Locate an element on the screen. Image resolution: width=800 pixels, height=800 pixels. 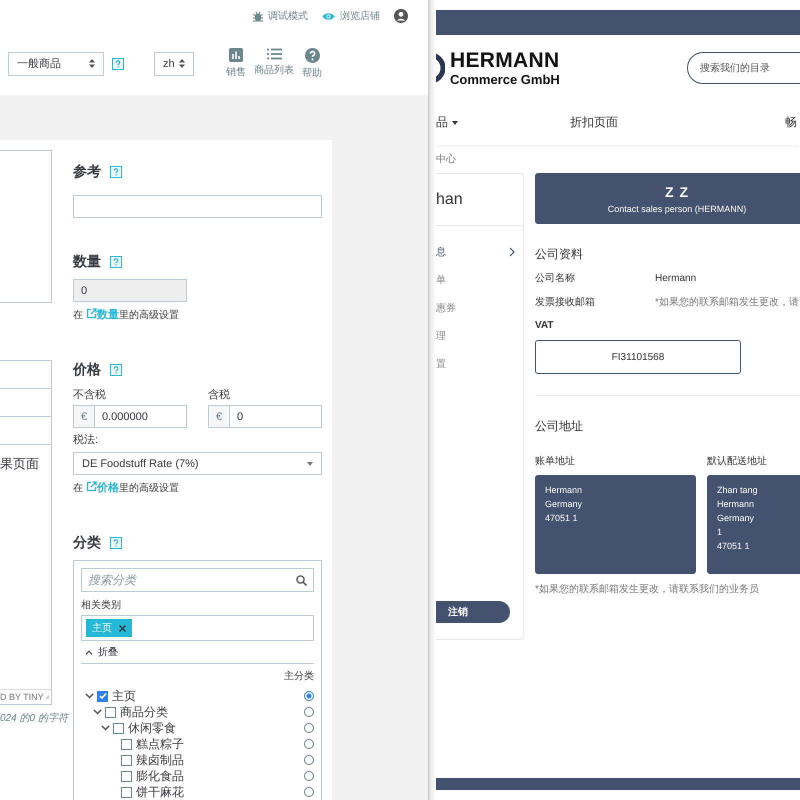
eye-icon is located at coordinates (328, 16).